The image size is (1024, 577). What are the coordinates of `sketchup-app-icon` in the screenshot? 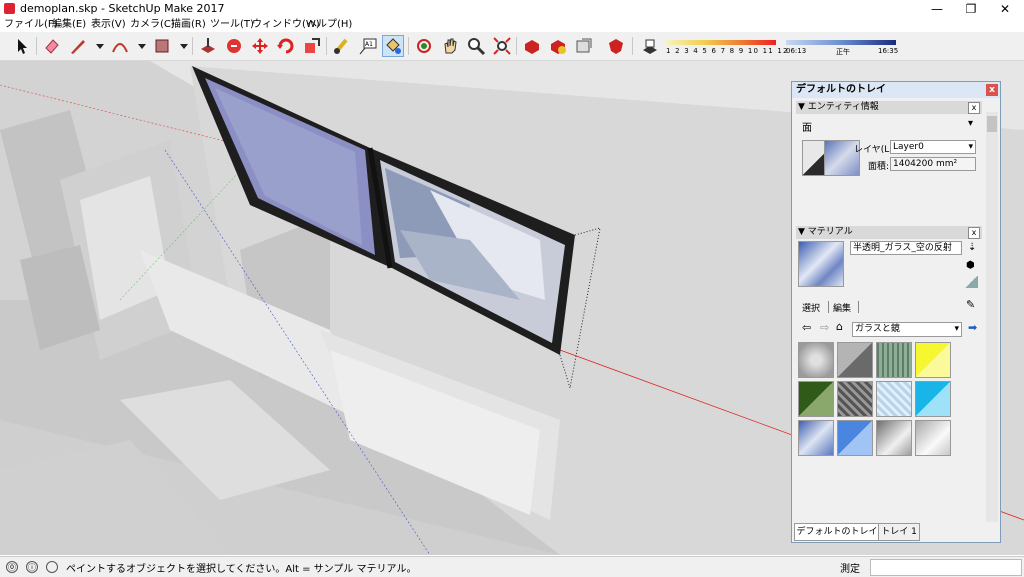 It's located at (9, 8).